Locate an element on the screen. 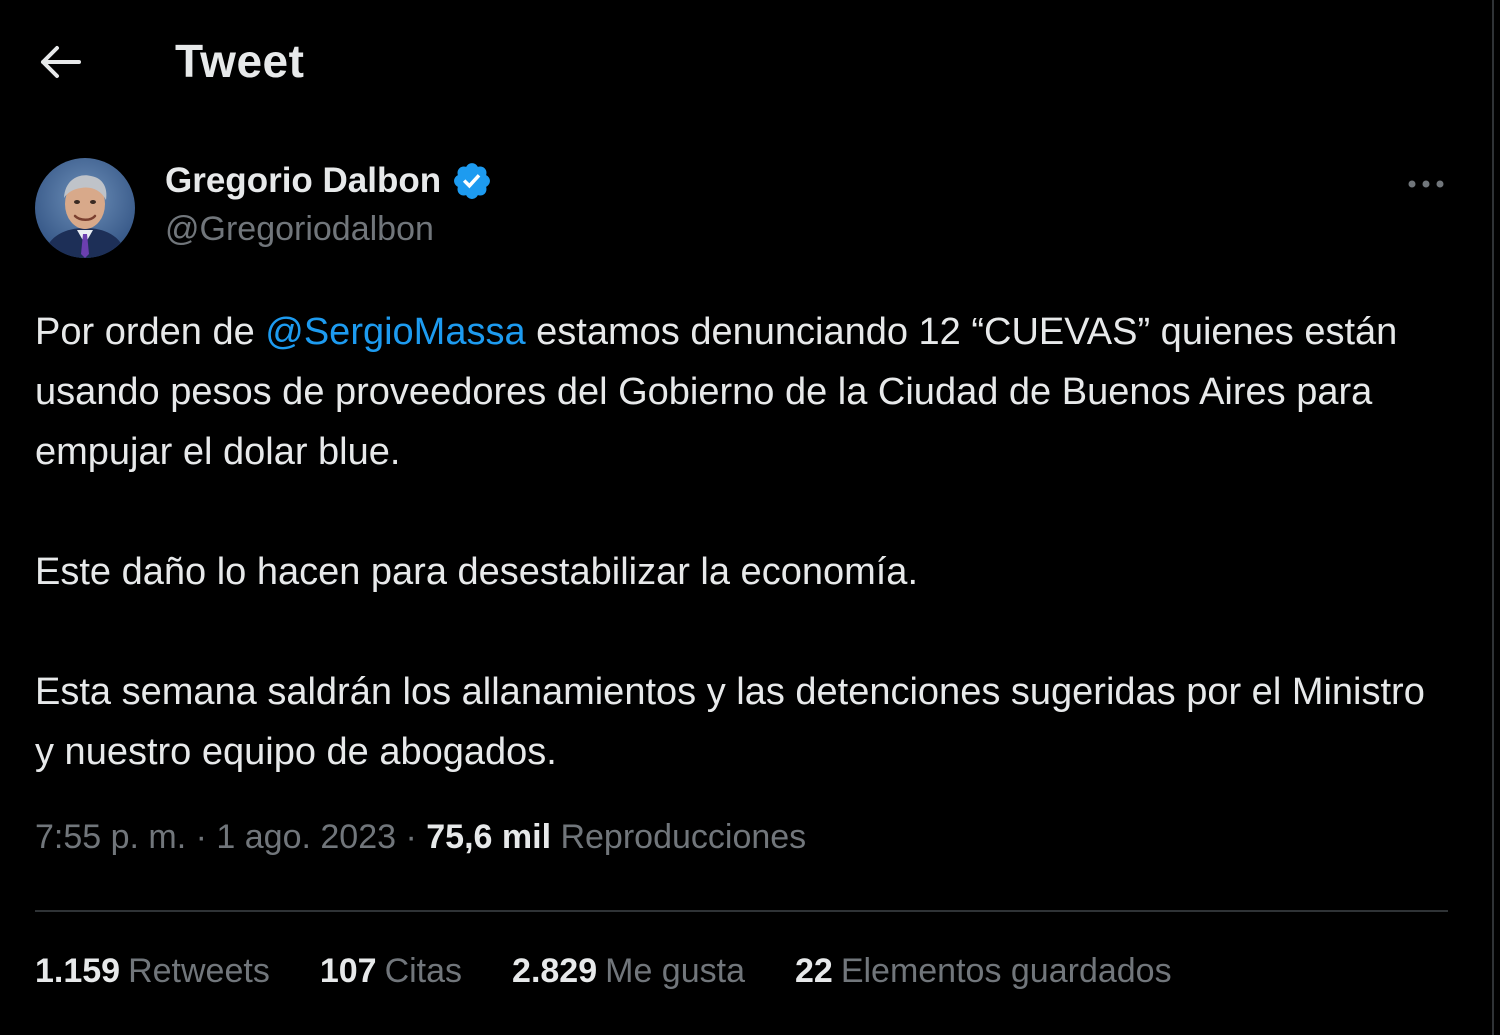 This screenshot has width=1500, height=1035. quotes-label: Citas is located at coordinates (423, 971).